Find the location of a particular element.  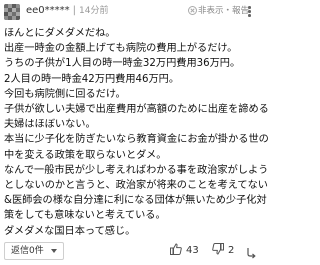

comment-line: 出産一時金の金額上げても病院の費用上がるだけ。 is located at coordinates (121, 49).